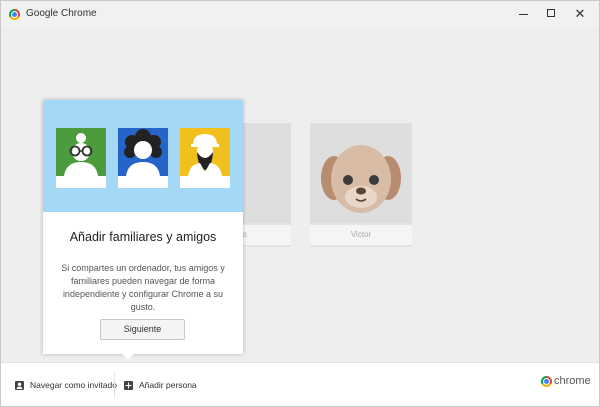  Describe the element at coordinates (142, 329) in the screenshot. I see `next-button: Siguiente` at that location.